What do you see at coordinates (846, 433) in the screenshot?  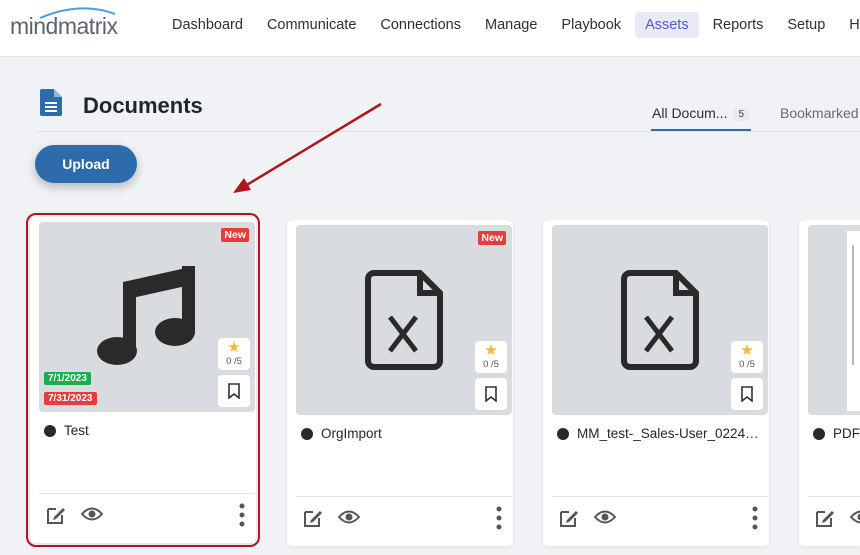 I see `document-name: PDF` at bounding box center [846, 433].